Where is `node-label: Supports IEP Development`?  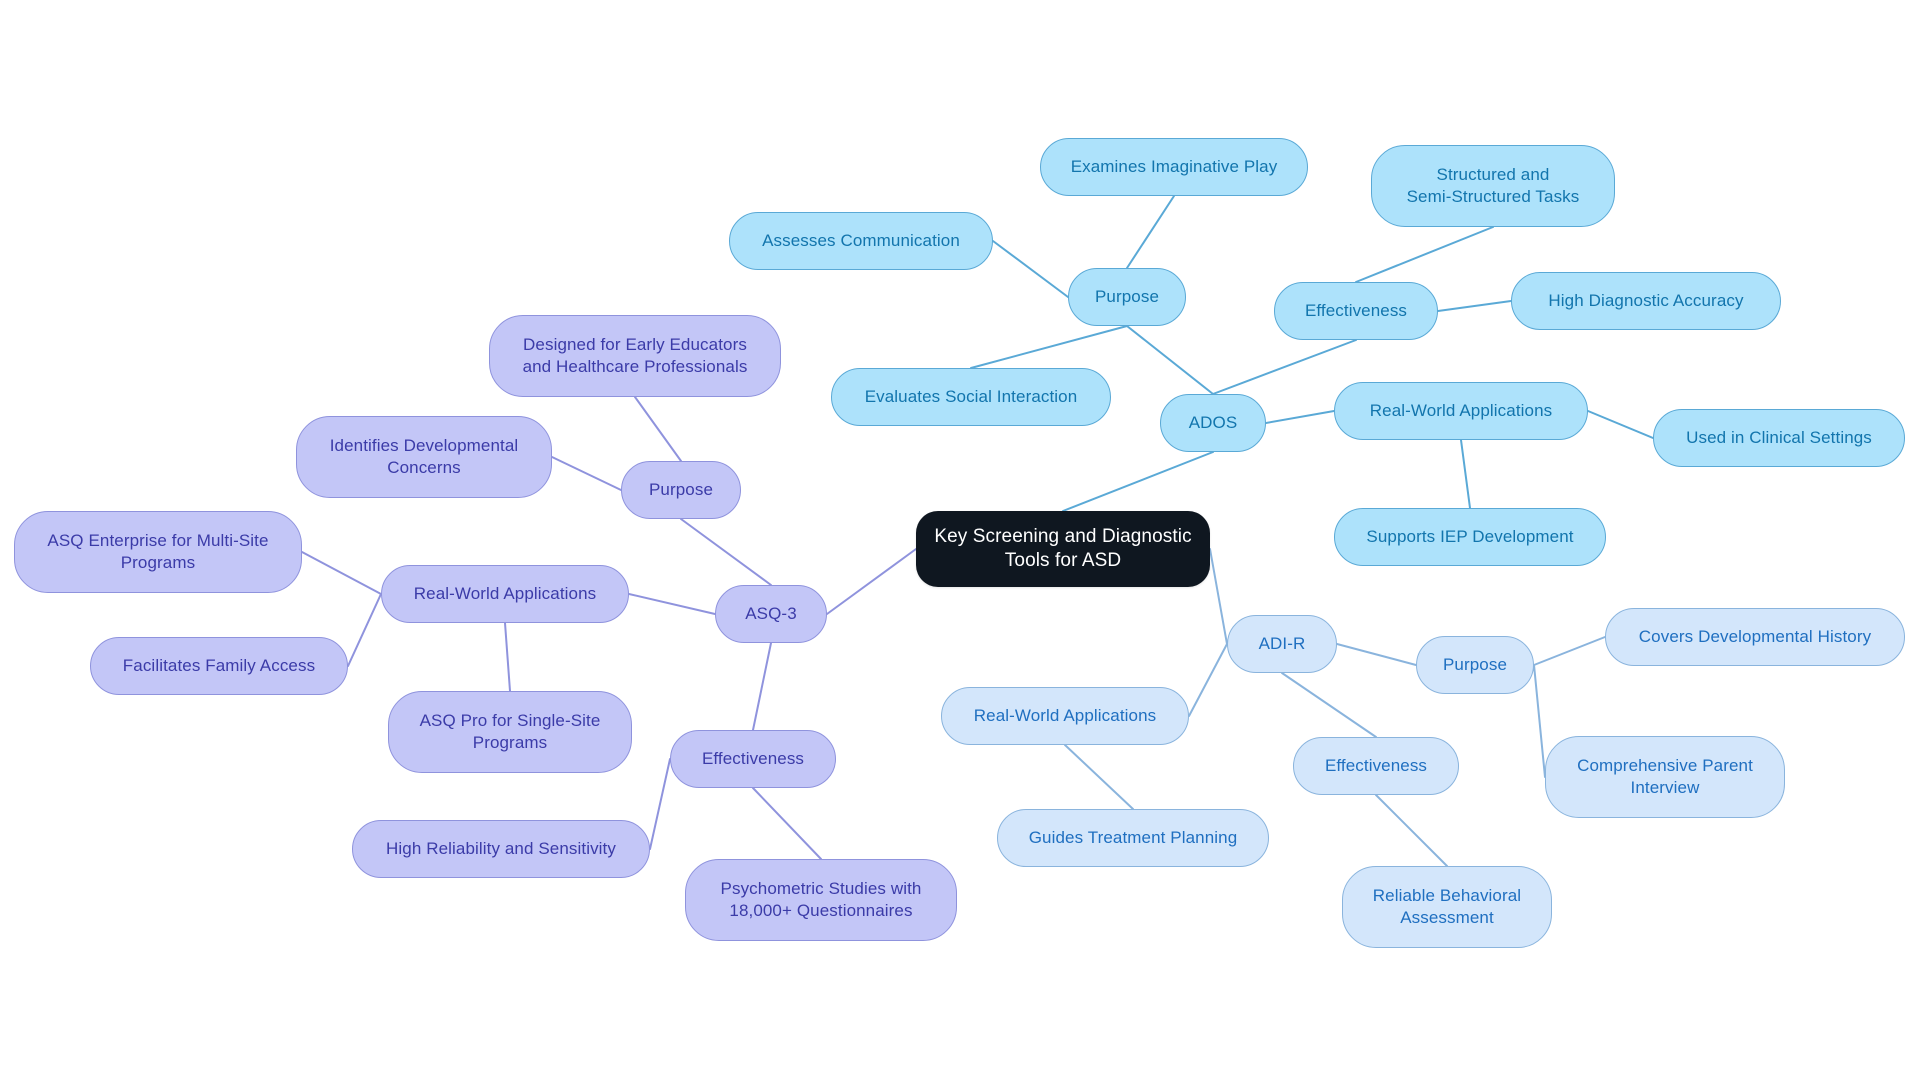
node-label: Supports IEP Development is located at coordinates (1470, 537).